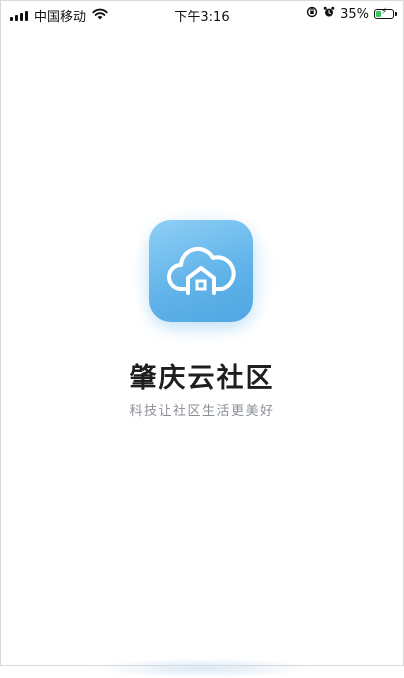 This screenshot has width=404, height=678. I want to click on alarm-icon, so click(329, 14).